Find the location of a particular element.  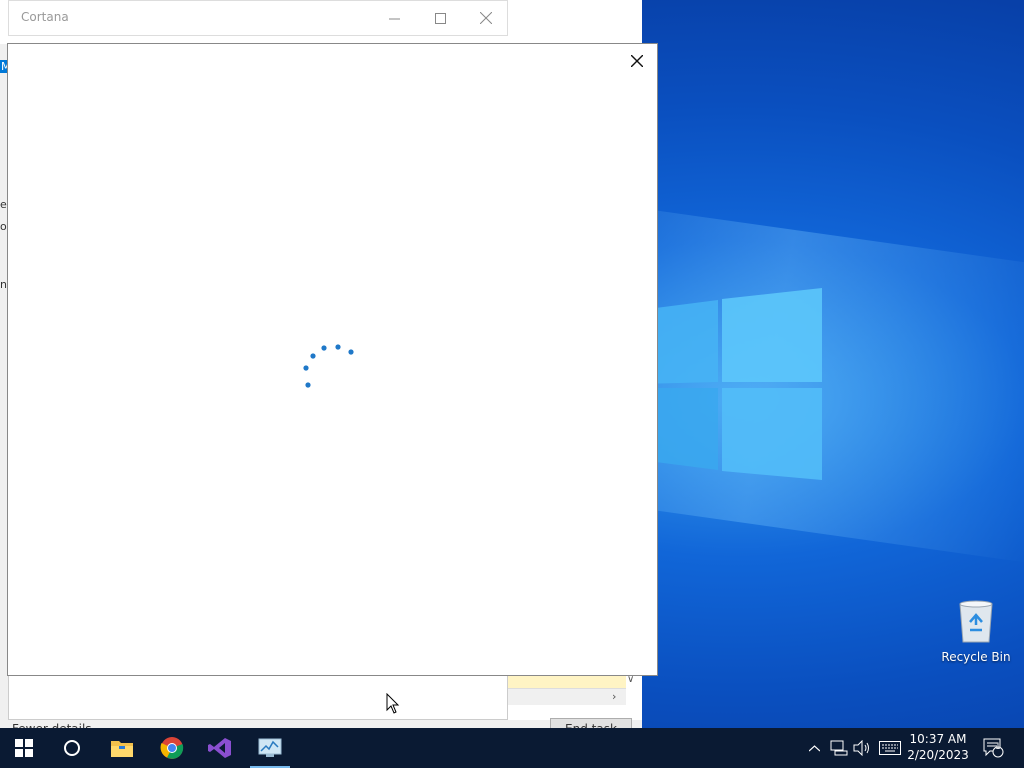

loading-spinner-icon is located at coordinates (328, 366).